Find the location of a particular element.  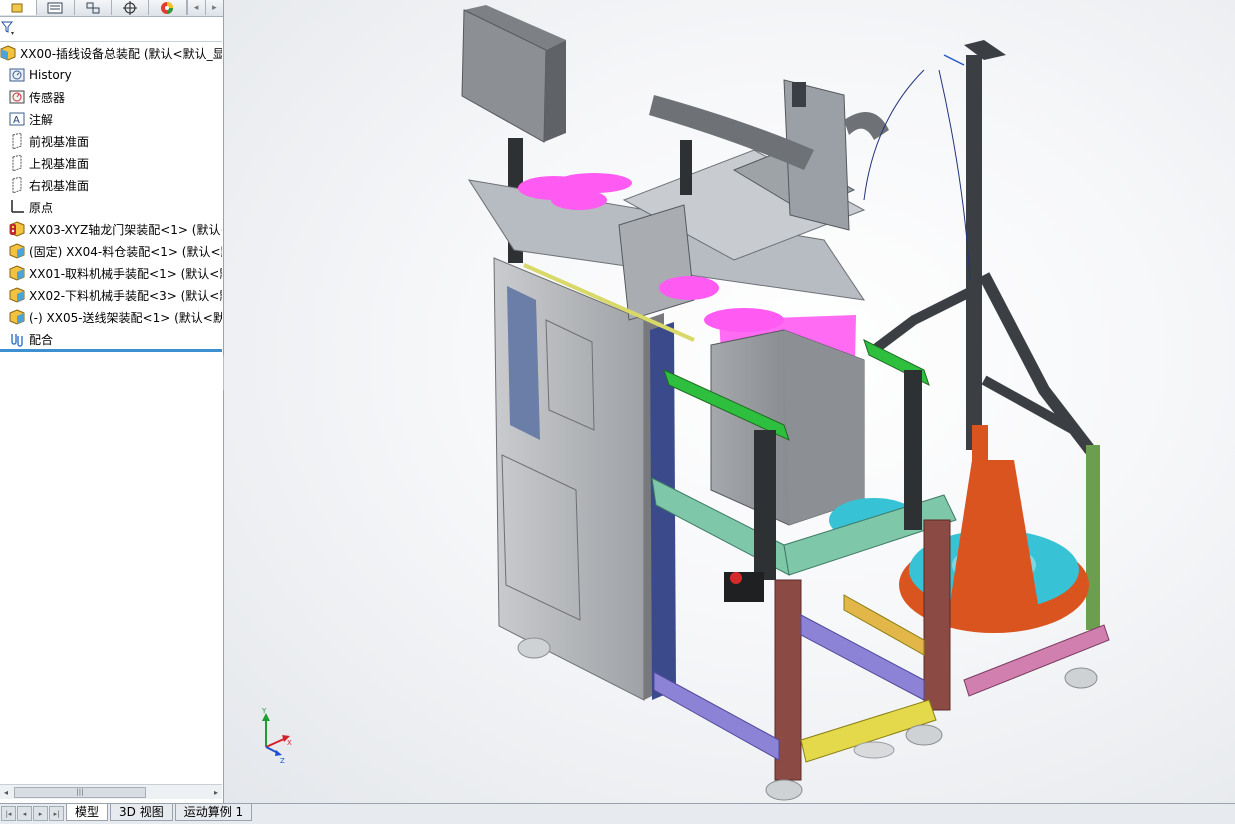

configuration-icon is located at coordinates (93, 7).